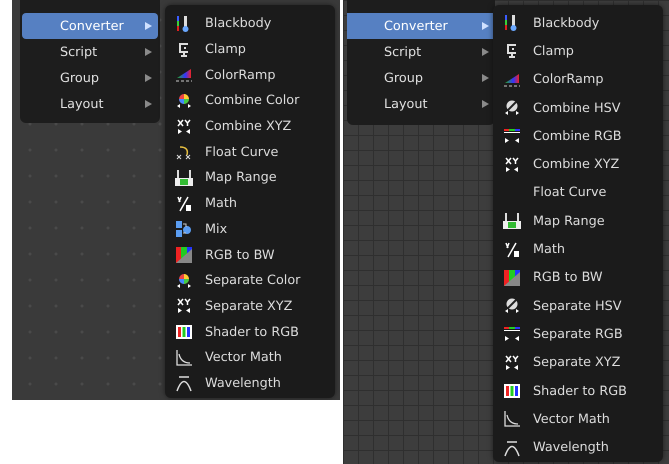 This screenshot has width=669, height=464. I want to click on submenu-item: Separate Color, so click(250, 281).